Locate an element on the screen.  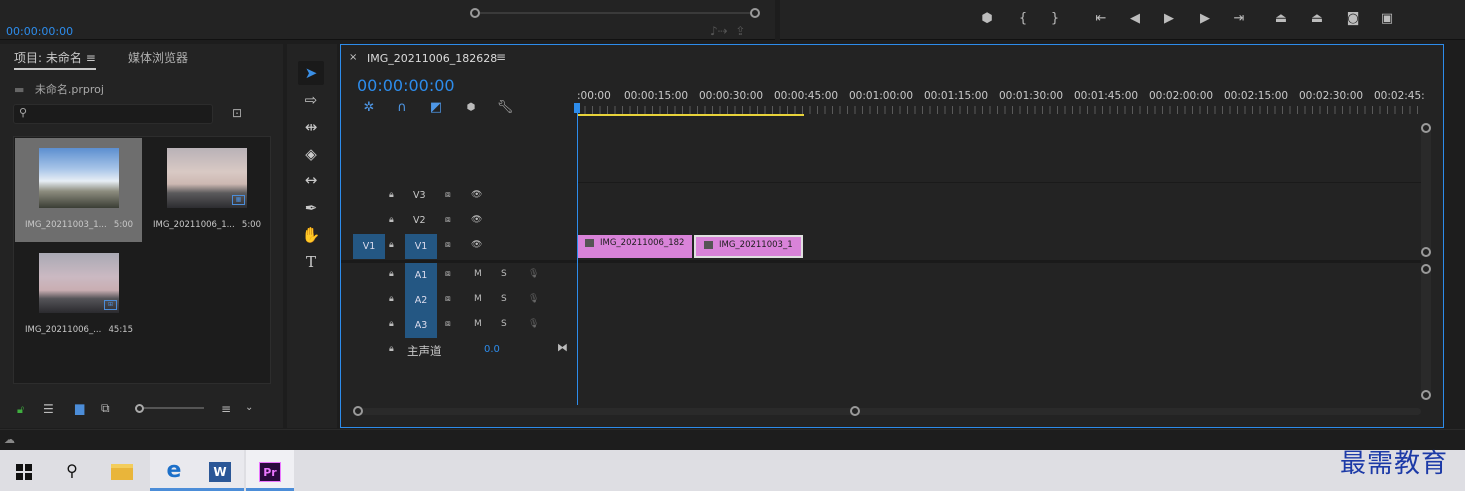
source-zoom-scrollbar is located at coordinates (615, 13).